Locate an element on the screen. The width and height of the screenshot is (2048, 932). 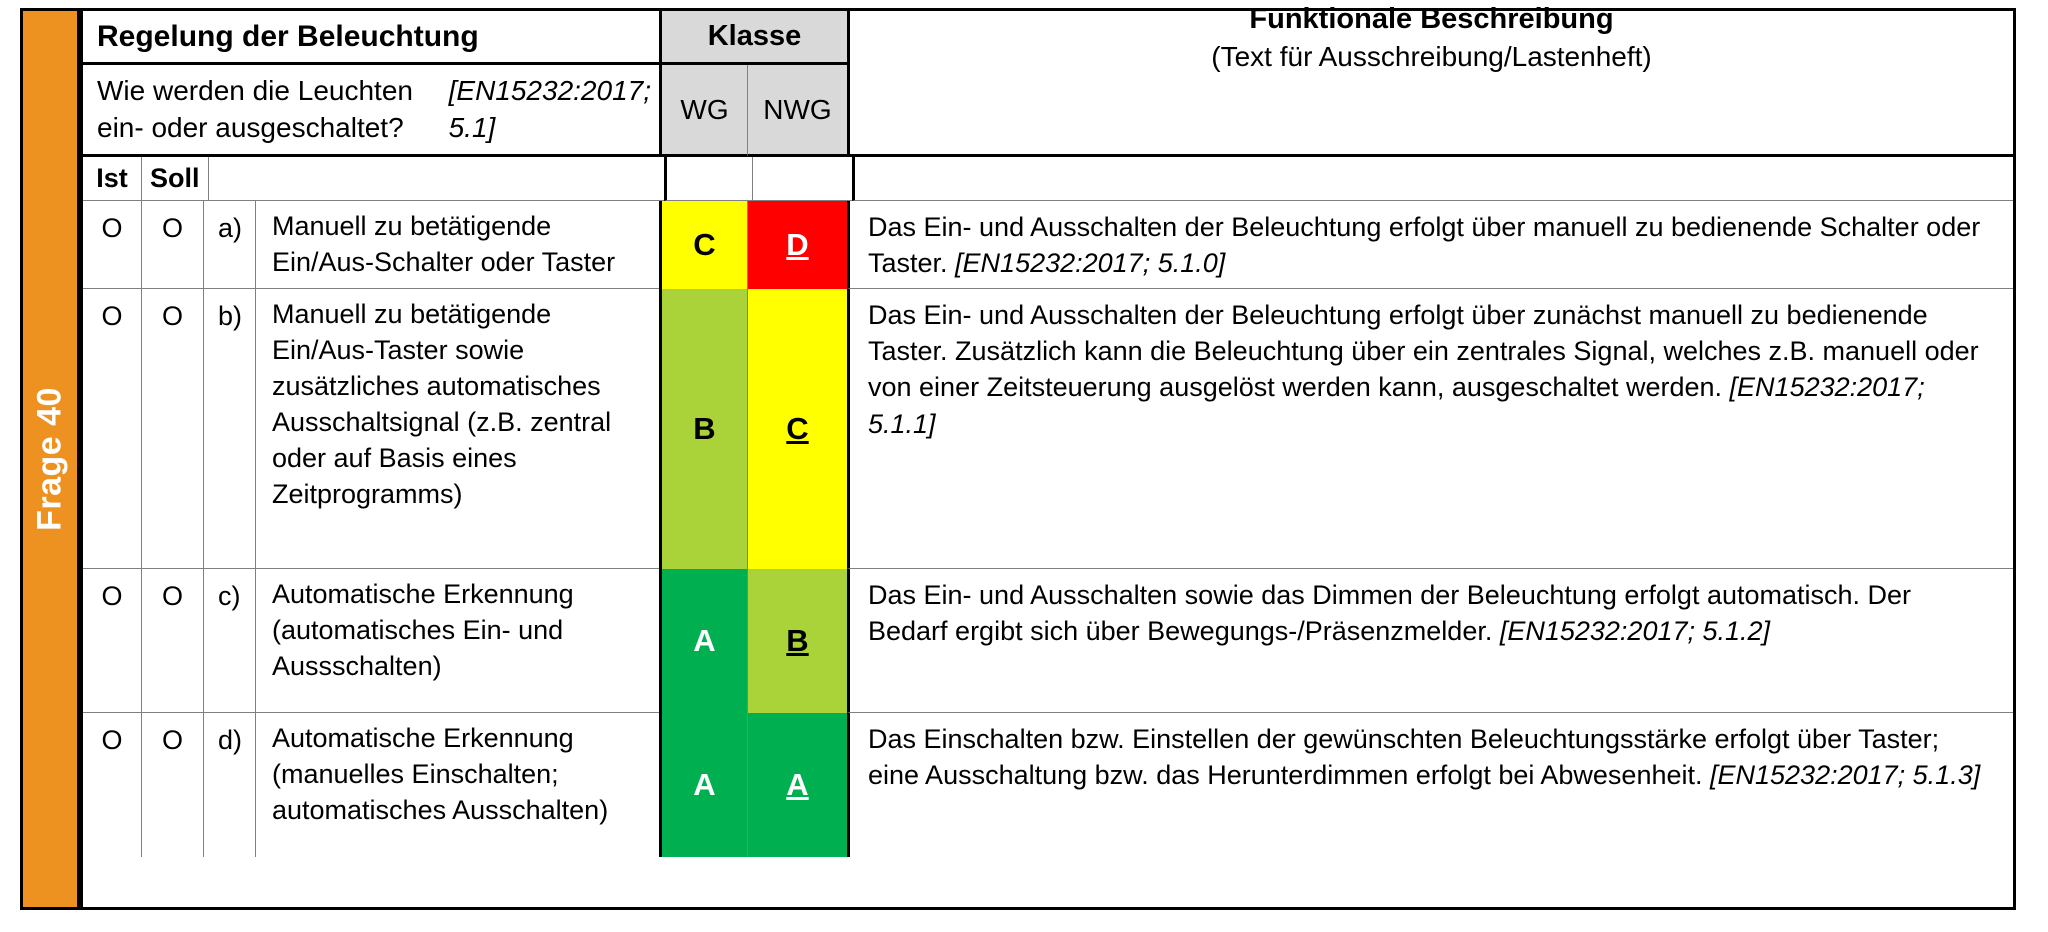
func-description-reference: [EN15232:2017; 5.1.0] is located at coordinates (1090, 263).